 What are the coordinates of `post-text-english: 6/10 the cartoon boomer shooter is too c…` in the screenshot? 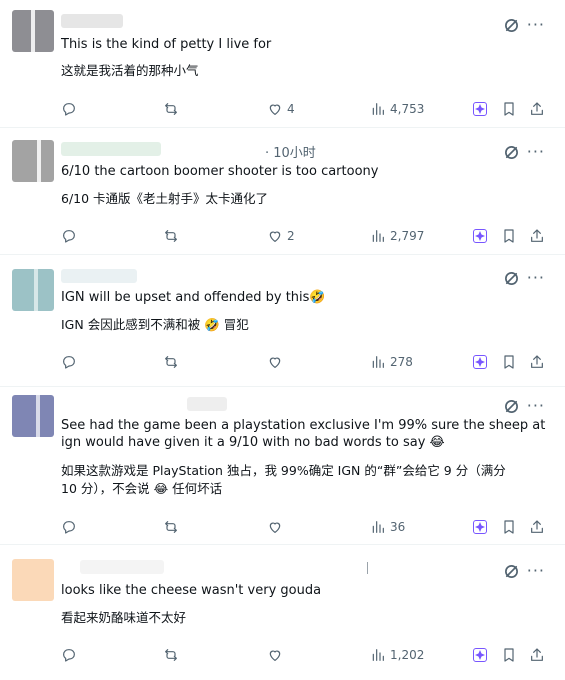 It's located at (220, 171).